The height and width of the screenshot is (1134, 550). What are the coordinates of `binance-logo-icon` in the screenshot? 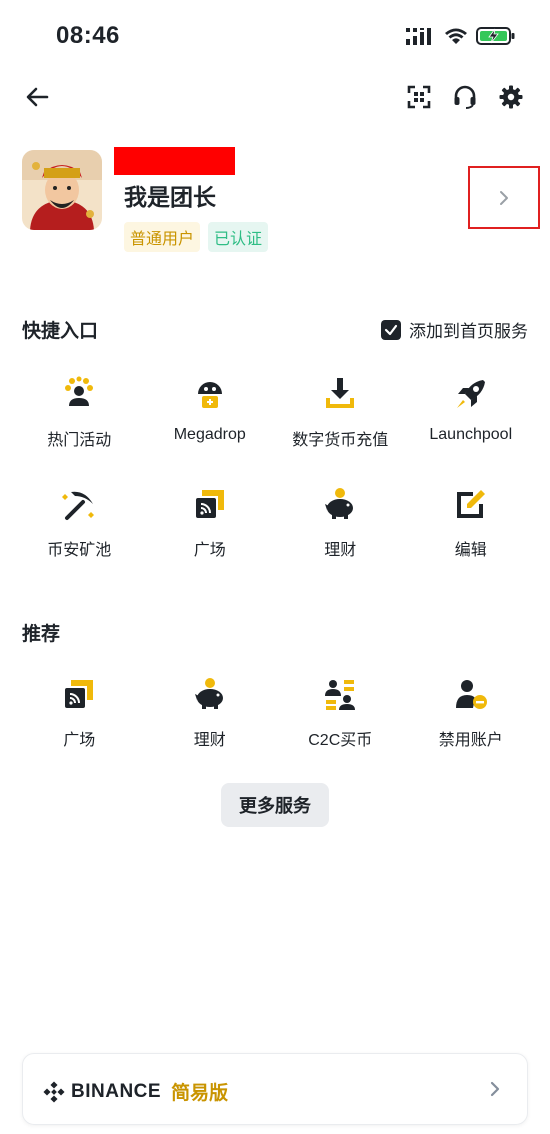 It's located at (54, 1091).